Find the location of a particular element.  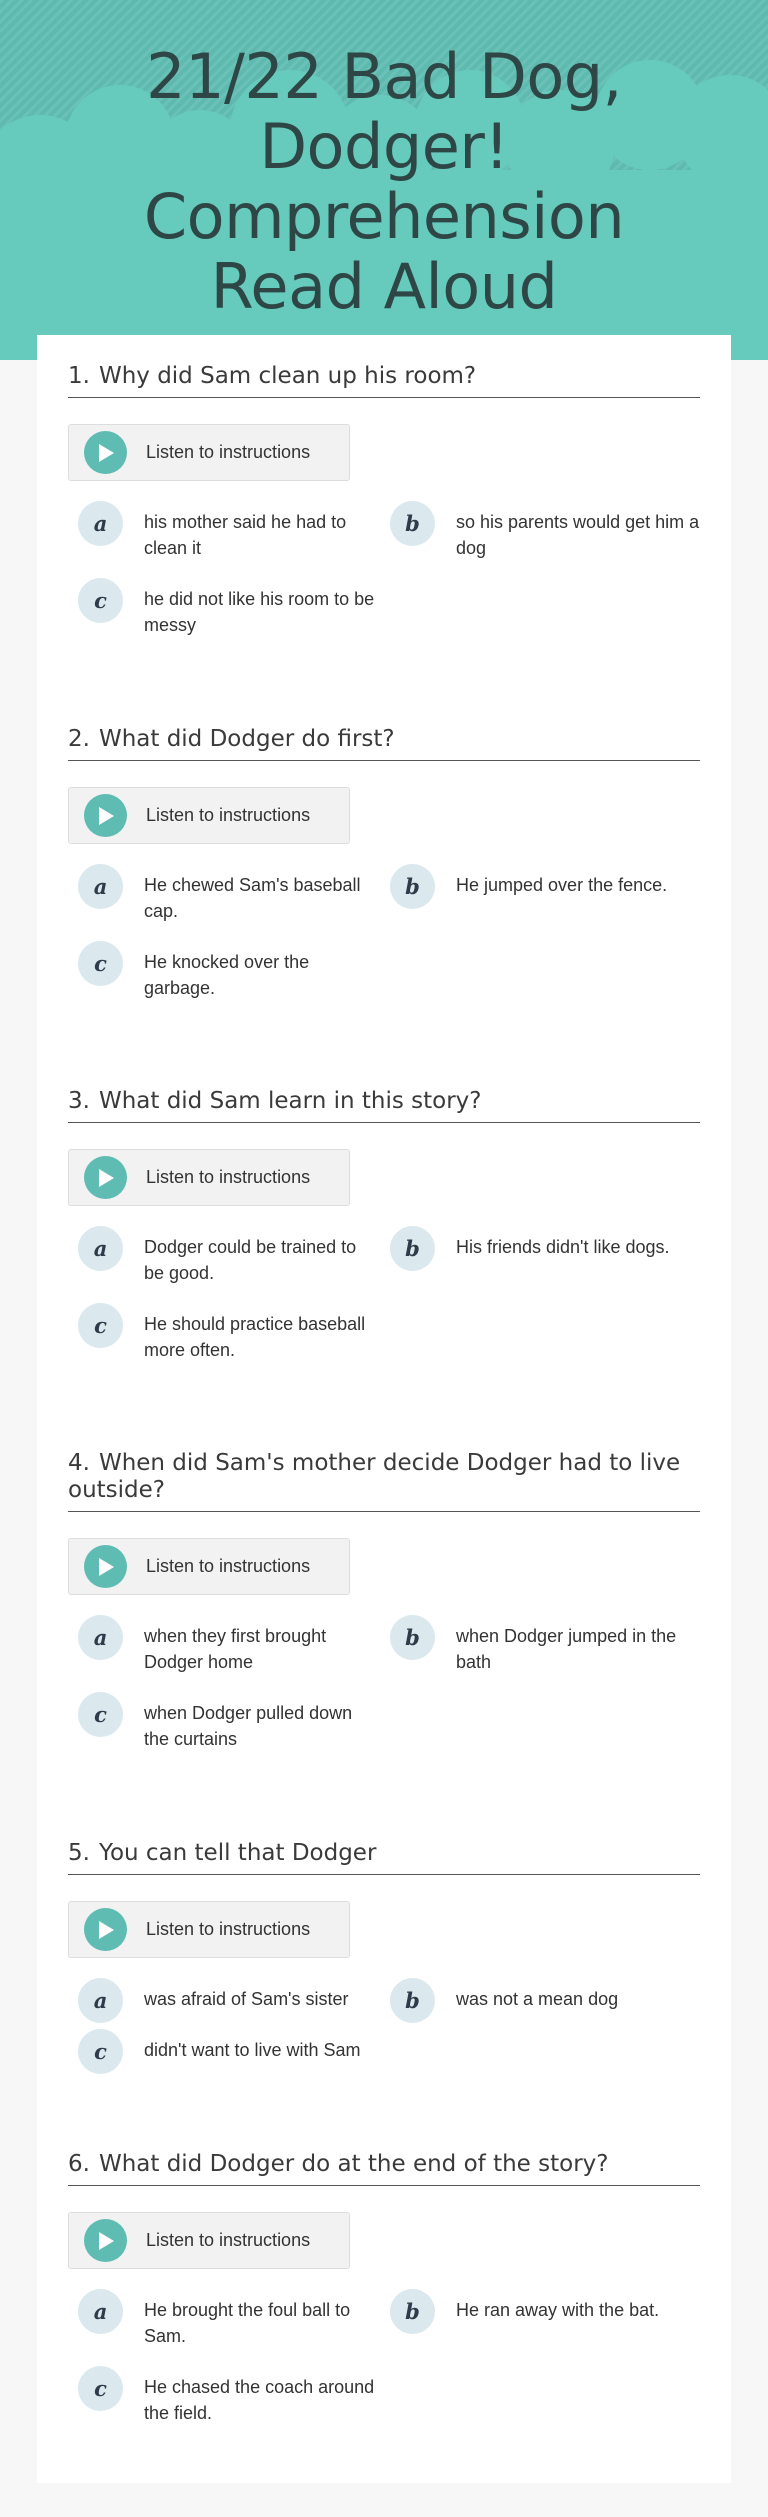

question-number: 3. is located at coordinates (79, 1101).